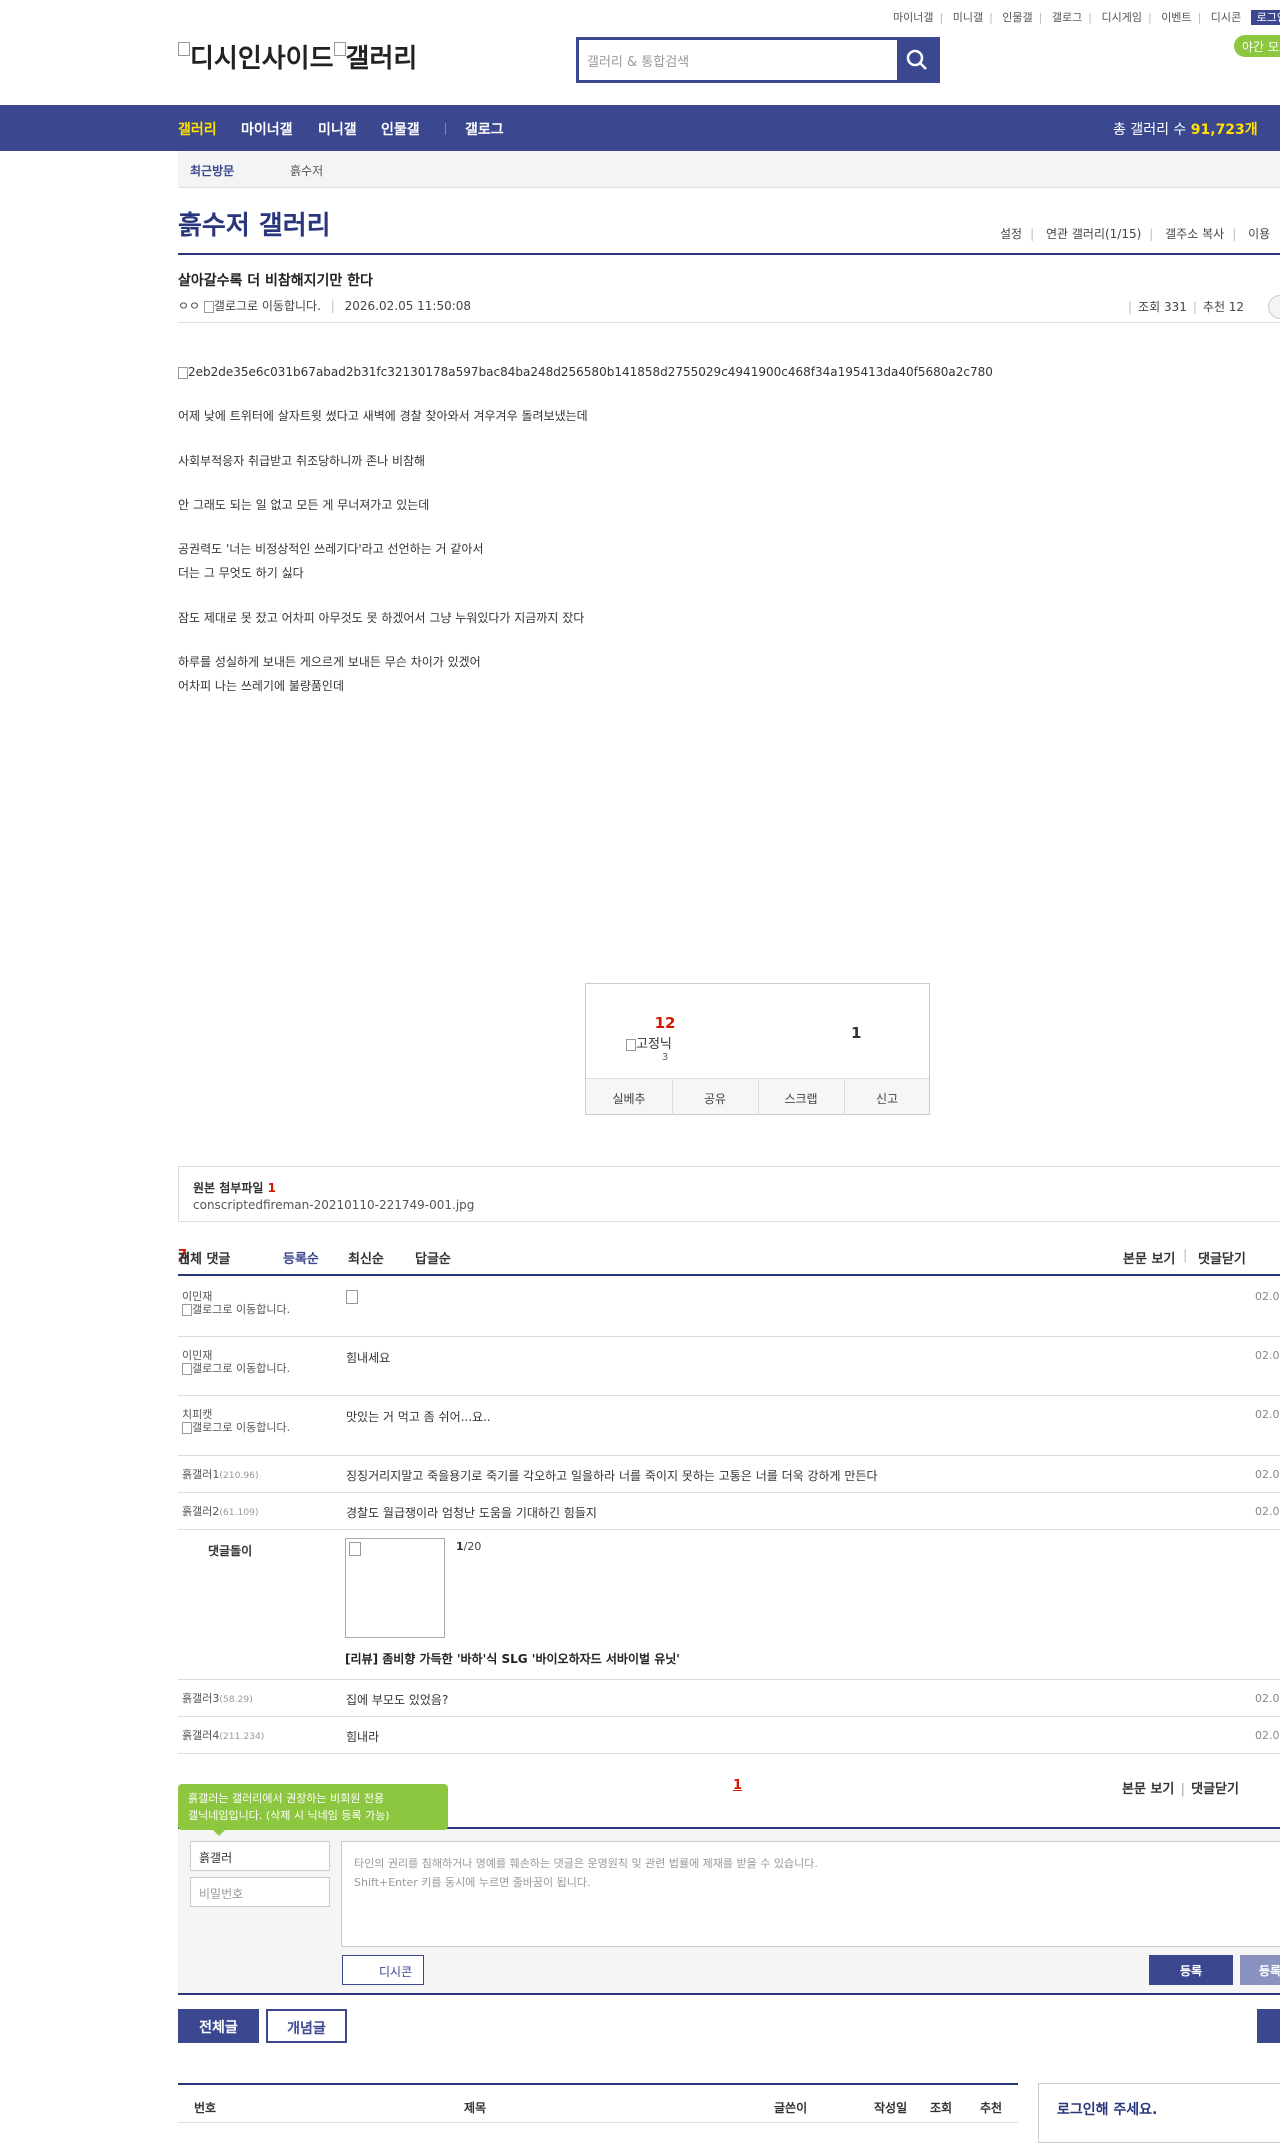 This screenshot has height=2143, width=1280. Describe the element at coordinates (1259, 234) in the screenshot. I see `usage-link: 이용` at that location.